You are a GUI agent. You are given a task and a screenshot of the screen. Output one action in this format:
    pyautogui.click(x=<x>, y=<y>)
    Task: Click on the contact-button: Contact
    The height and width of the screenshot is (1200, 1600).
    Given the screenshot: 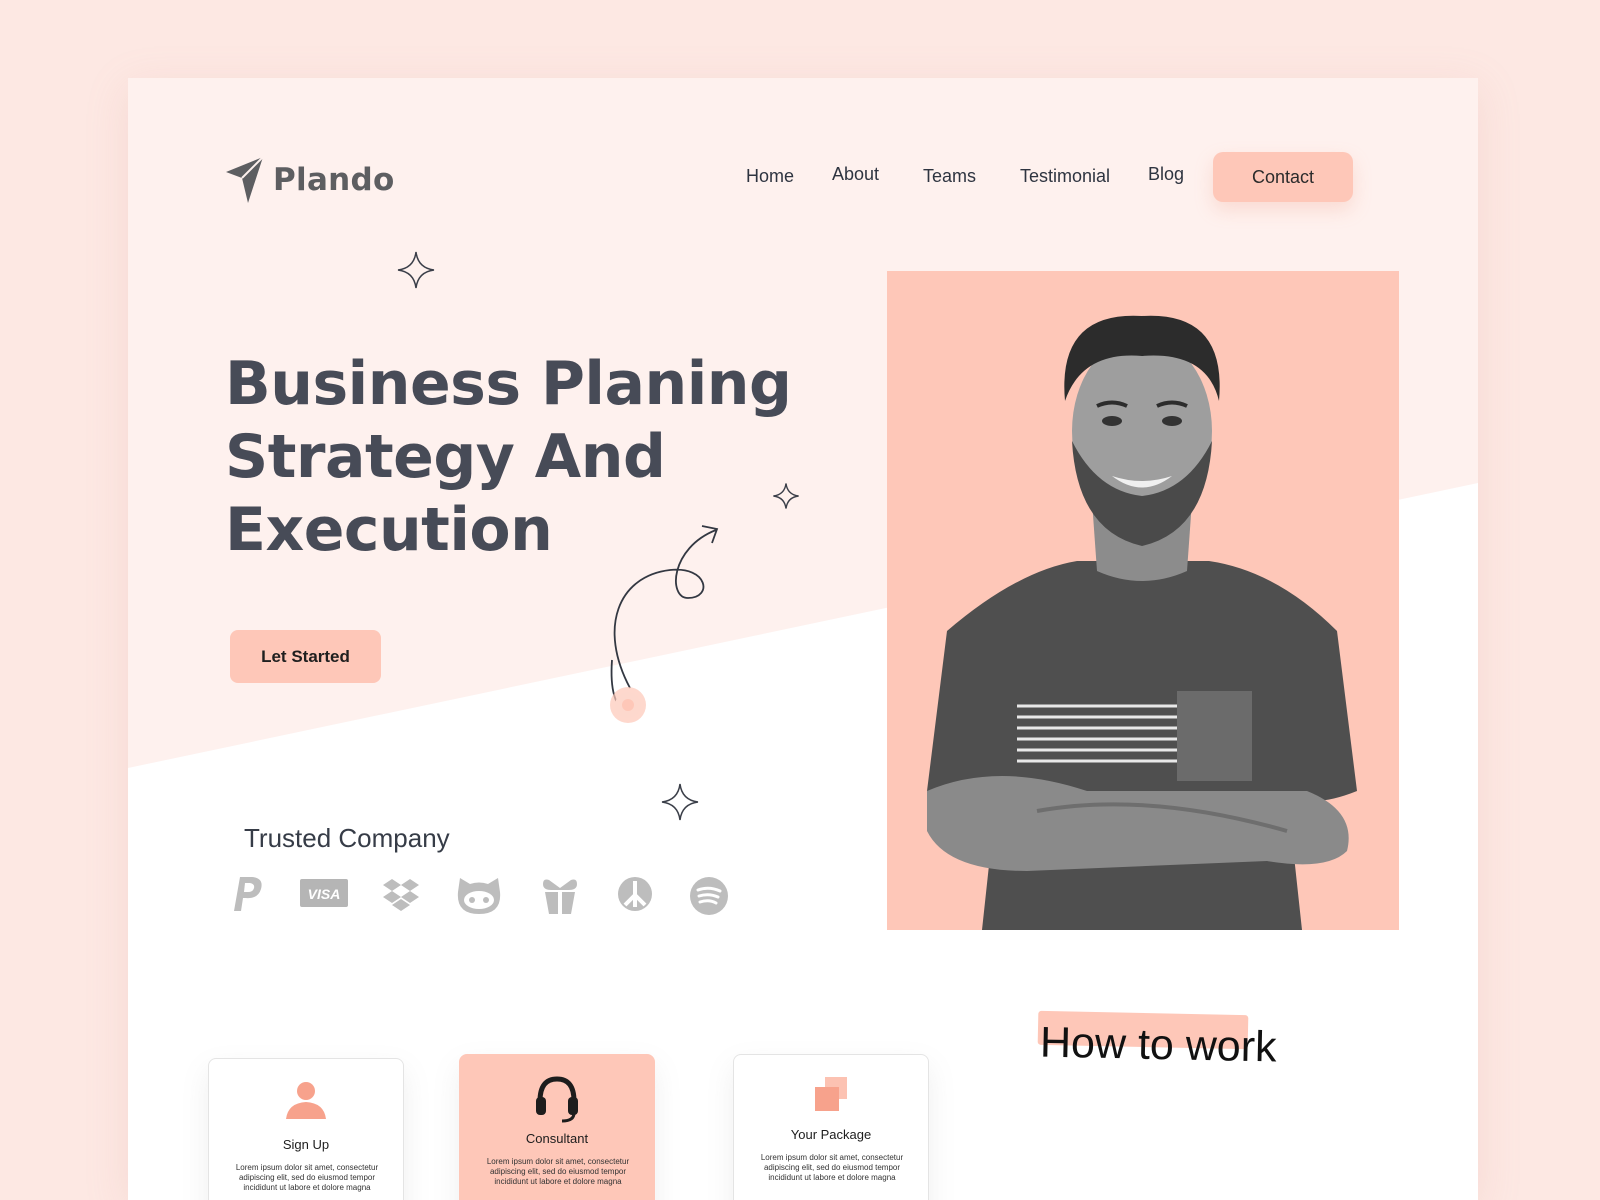 What is the action you would take?
    pyautogui.click(x=1283, y=177)
    